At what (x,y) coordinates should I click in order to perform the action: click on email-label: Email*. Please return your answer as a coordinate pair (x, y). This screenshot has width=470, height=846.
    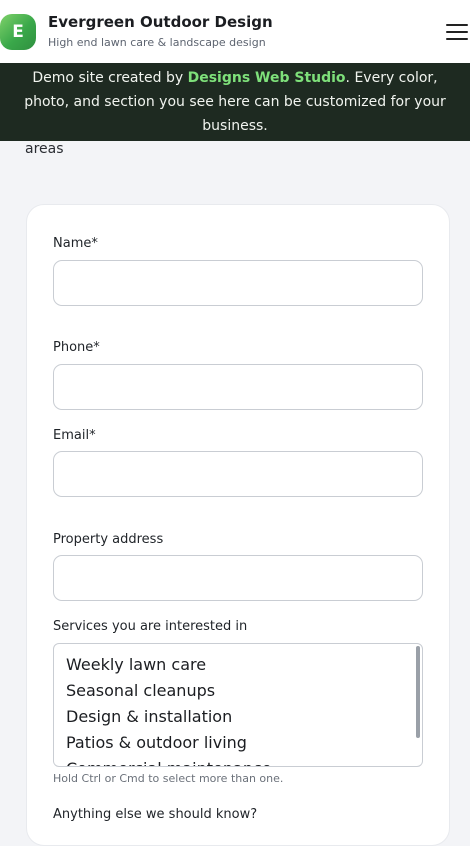
    Looking at the image, I should click on (74, 435).